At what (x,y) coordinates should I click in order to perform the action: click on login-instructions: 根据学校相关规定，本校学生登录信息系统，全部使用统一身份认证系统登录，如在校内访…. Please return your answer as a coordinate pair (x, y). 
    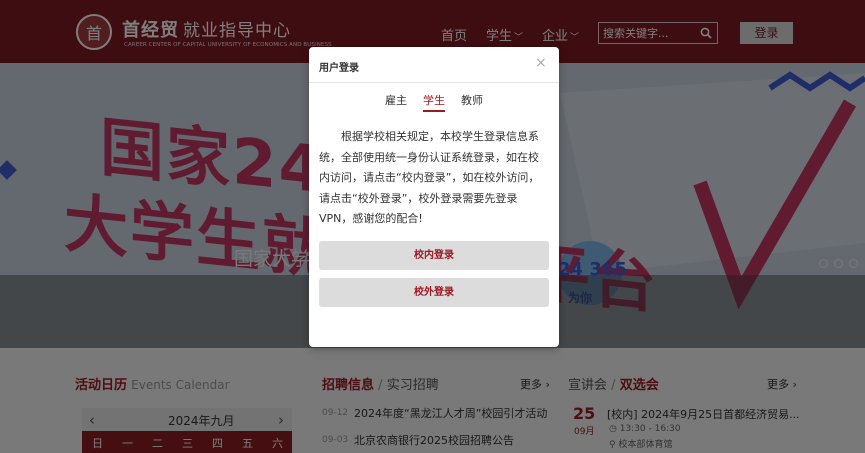
    Looking at the image, I should click on (429, 177).